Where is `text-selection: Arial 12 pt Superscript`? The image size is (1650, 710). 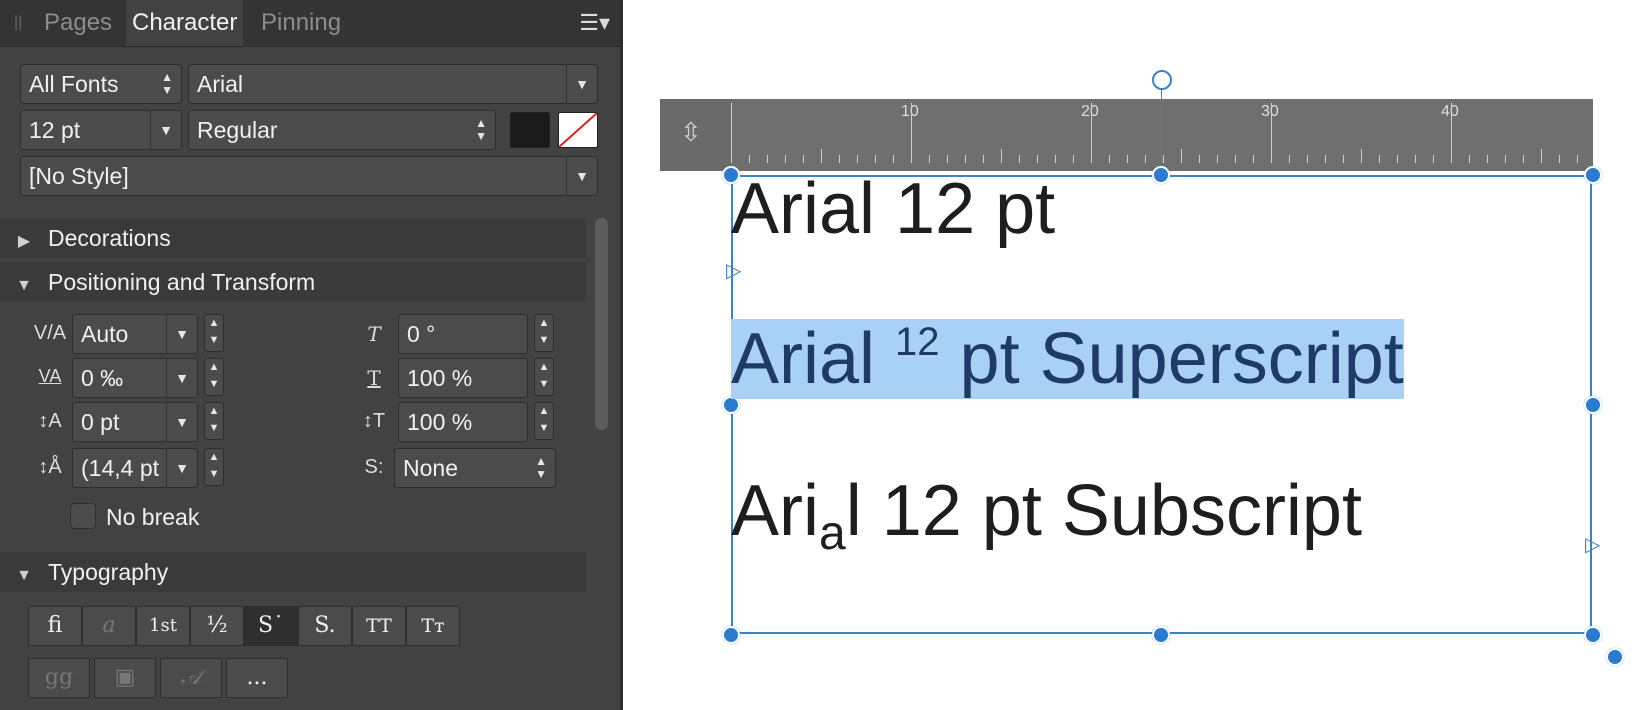
text-selection: Arial 12 pt Superscript is located at coordinates (1067, 359).